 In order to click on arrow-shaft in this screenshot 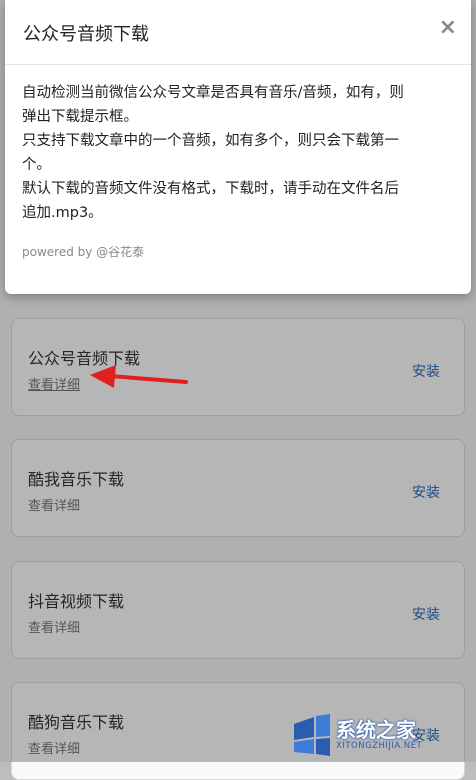, I will do `click(148, 379)`.